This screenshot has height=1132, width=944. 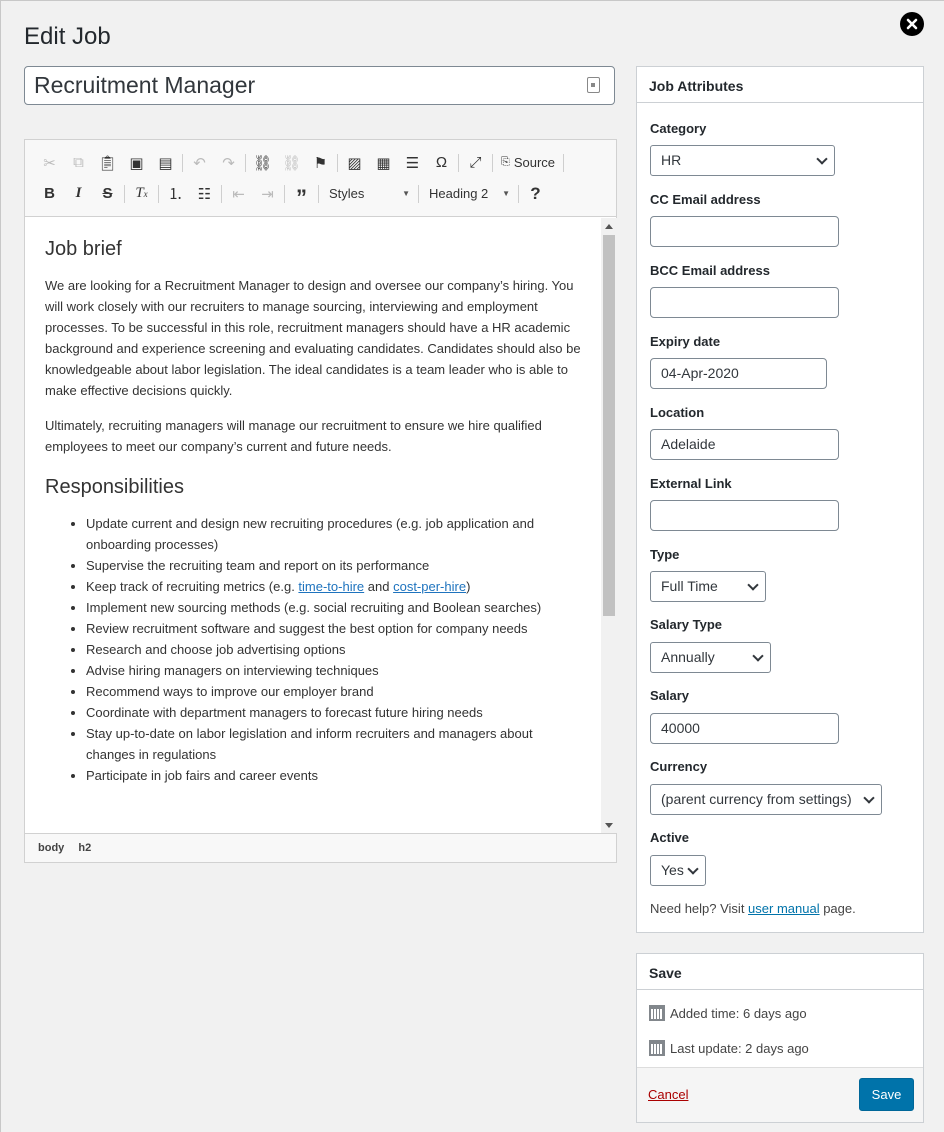 What do you see at coordinates (320, 847) in the screenshot?
I see `element-path-bar: body h2` at bounding box center [320, 847].